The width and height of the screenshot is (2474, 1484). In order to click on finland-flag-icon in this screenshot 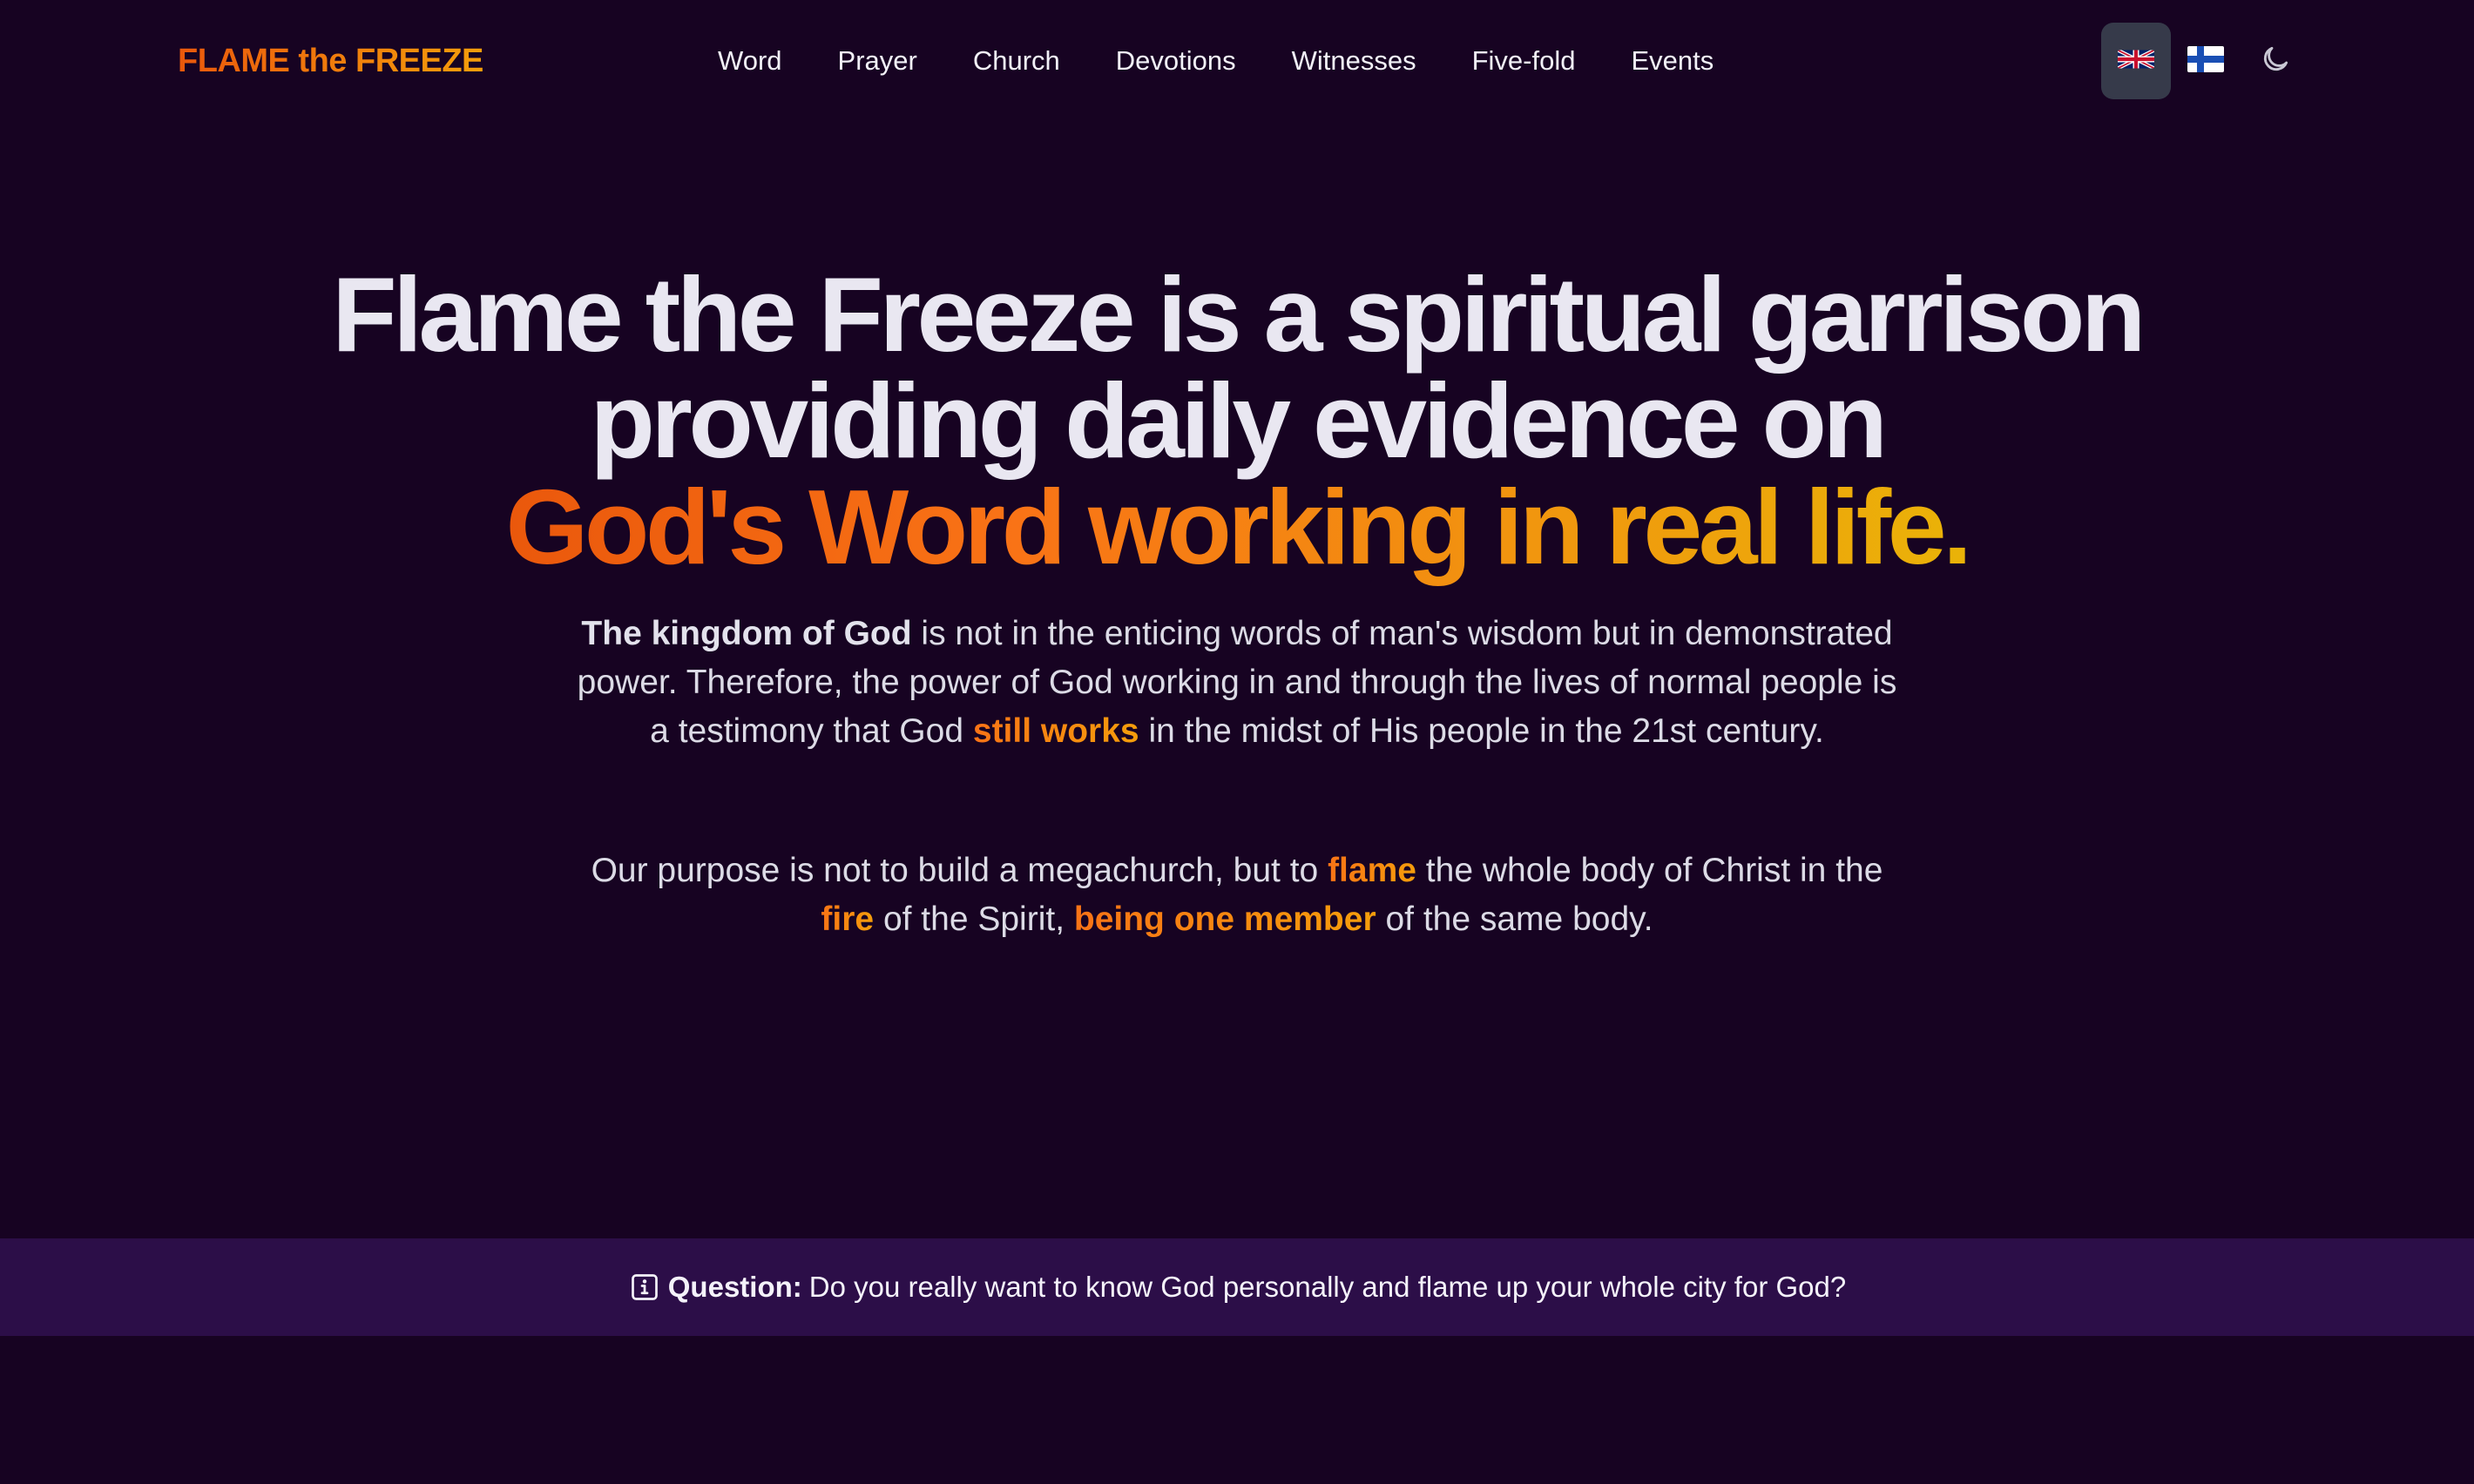, I will do `click(2205, 61)`.